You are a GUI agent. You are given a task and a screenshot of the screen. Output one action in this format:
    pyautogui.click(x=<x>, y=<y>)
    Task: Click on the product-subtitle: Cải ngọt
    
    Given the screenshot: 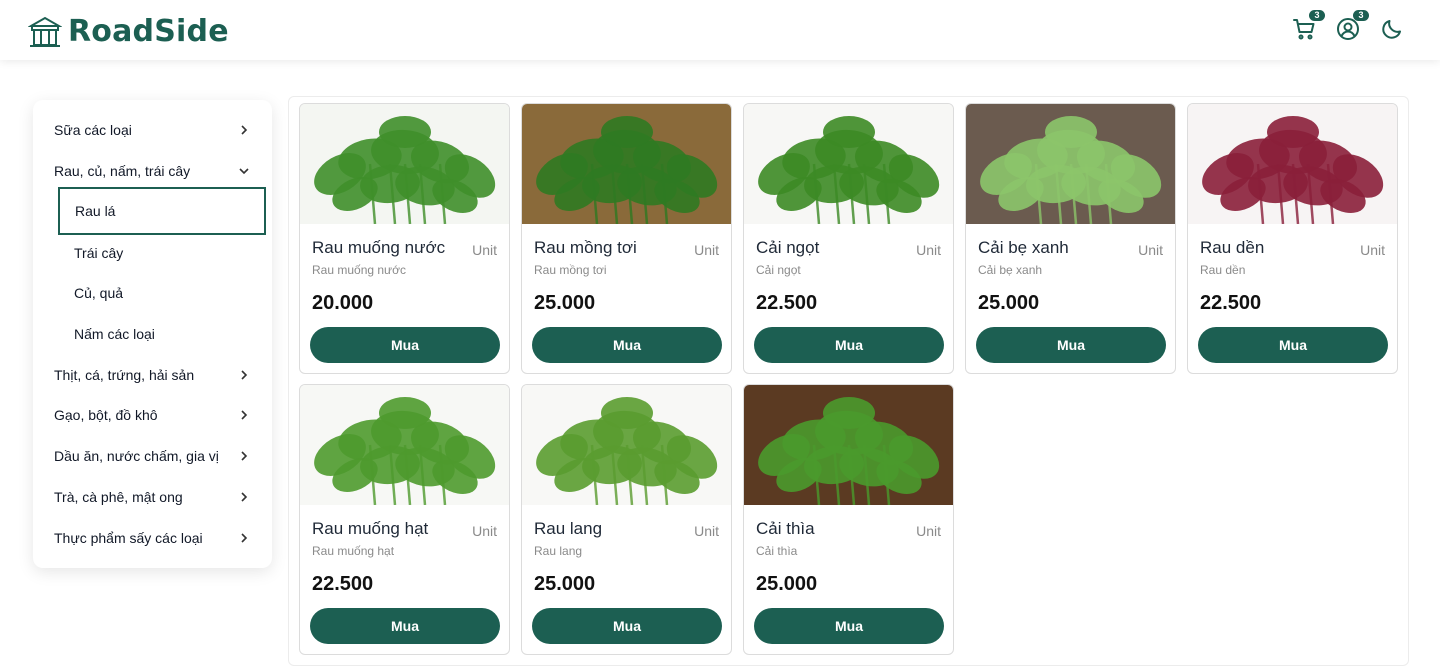 What is the action you would take?
    pyautogui.click(x=778, y=270)
    